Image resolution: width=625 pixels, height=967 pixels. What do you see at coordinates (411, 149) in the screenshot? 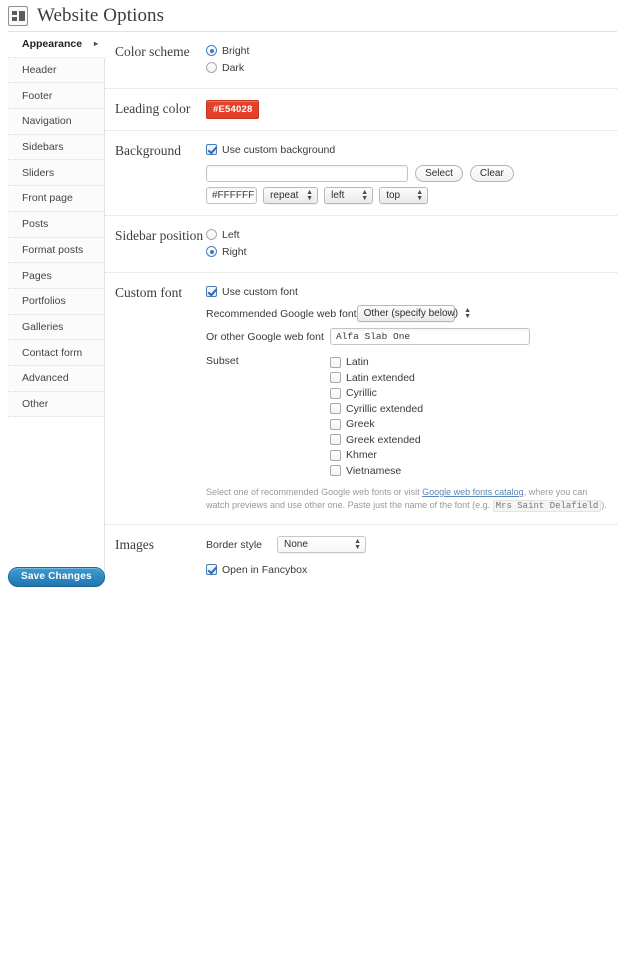
I see `checkbox-use-custom-background: Use custom background` at bounding box center [411, 149].